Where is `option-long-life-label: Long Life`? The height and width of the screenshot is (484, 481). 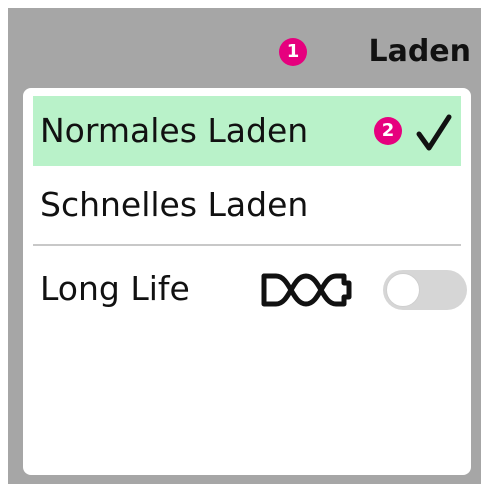 option-long-life-label: Long Life is located at coordinates (115, 288).